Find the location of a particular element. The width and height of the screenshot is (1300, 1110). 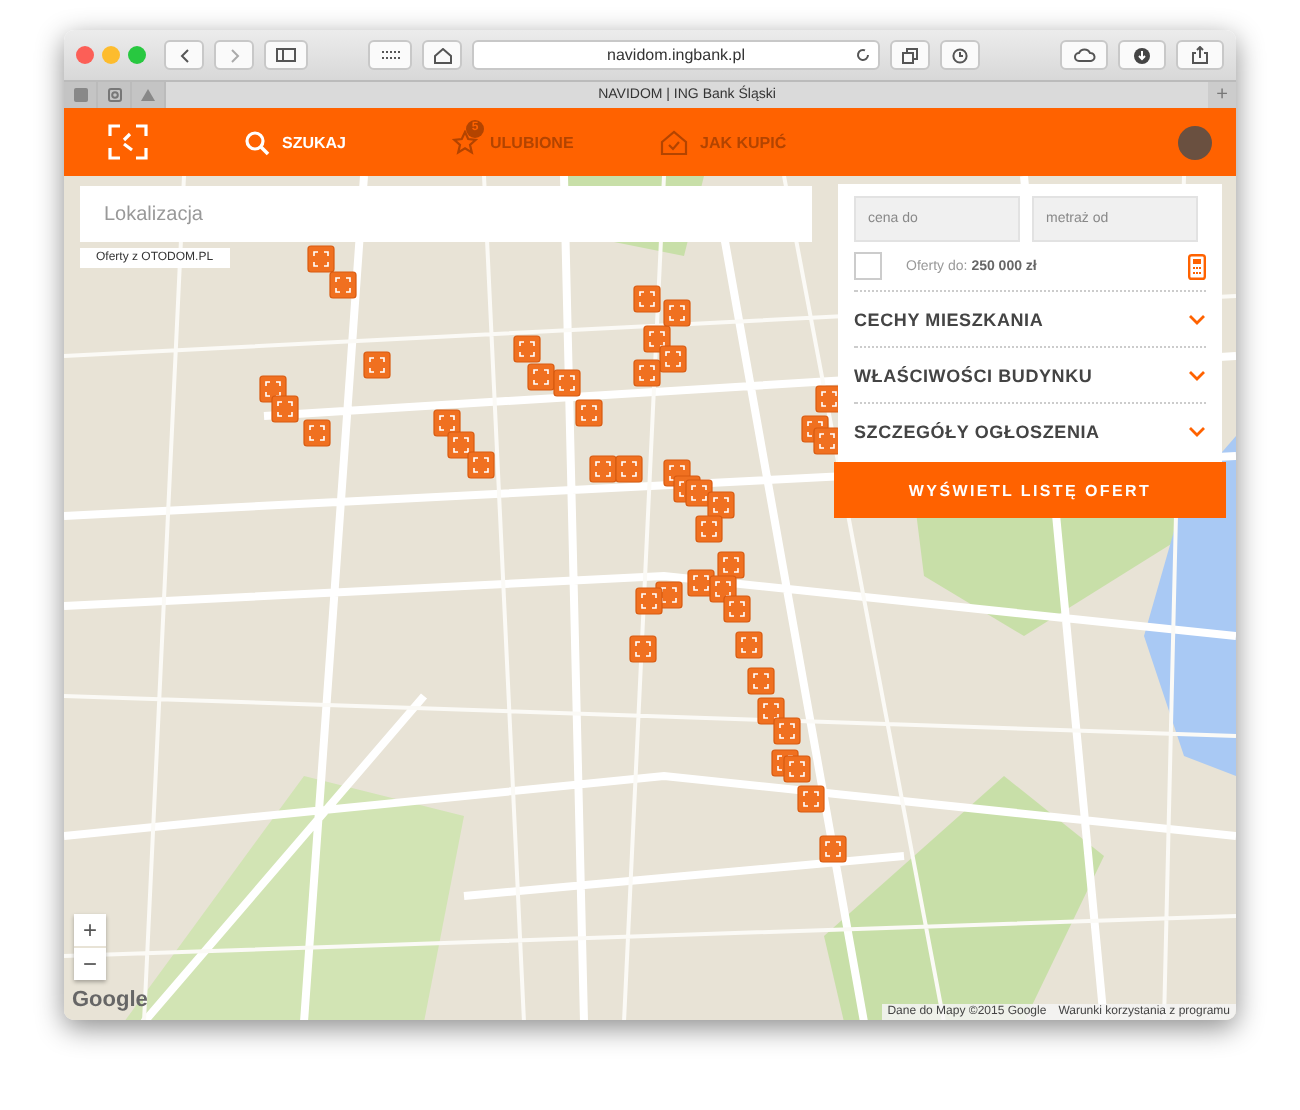

square-icon is located at coordinates (80, 95).